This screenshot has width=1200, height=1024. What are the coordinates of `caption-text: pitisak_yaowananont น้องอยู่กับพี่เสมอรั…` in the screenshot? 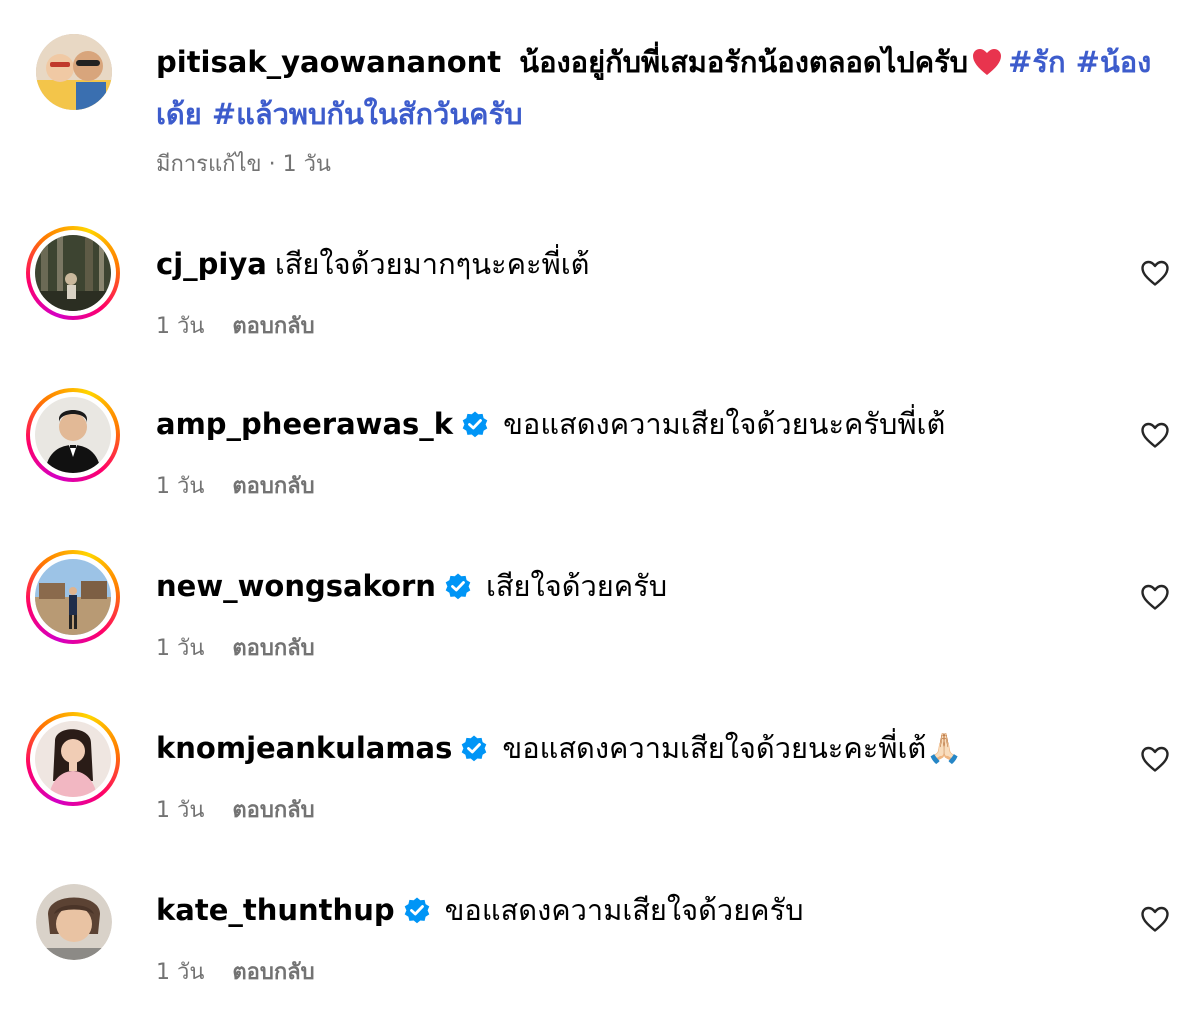 It's located at (656, 88).